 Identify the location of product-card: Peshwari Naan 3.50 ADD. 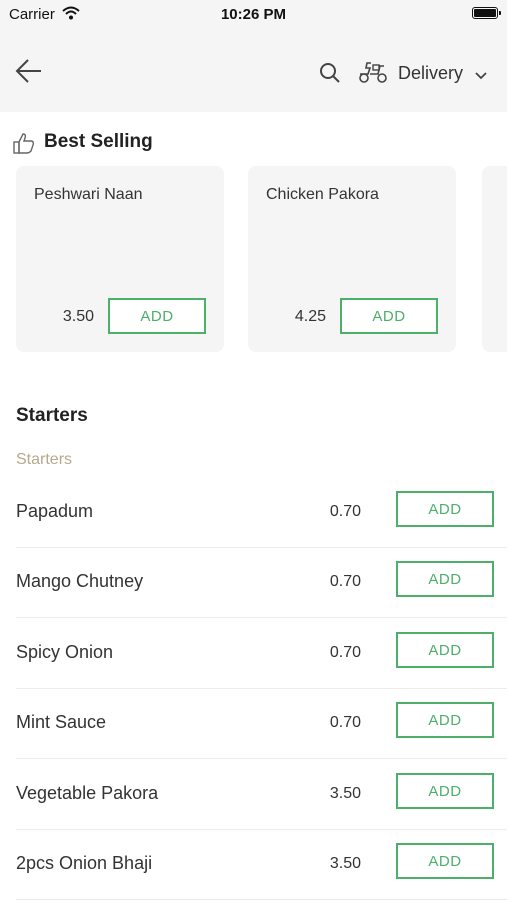
(120, 259).